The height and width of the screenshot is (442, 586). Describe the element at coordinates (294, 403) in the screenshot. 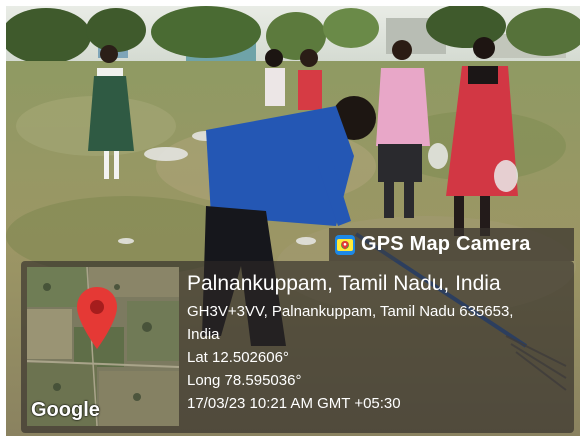

I see `timestamp: 17/03/23 10:21 AM GMT +05:30` at that location.